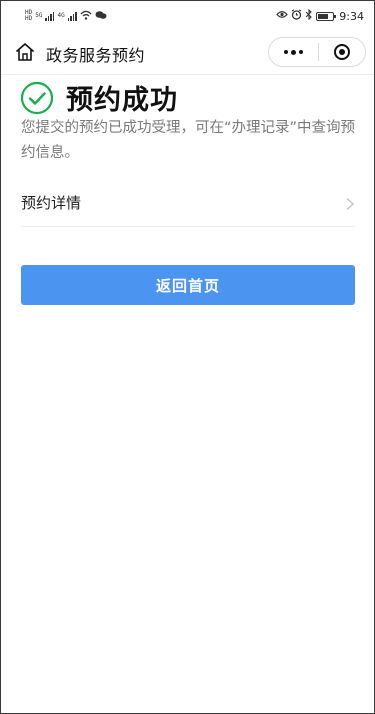 Image resolution: width=375 pixels, height=714 pixels. I want to click on eye-icon, so click(282, 16).